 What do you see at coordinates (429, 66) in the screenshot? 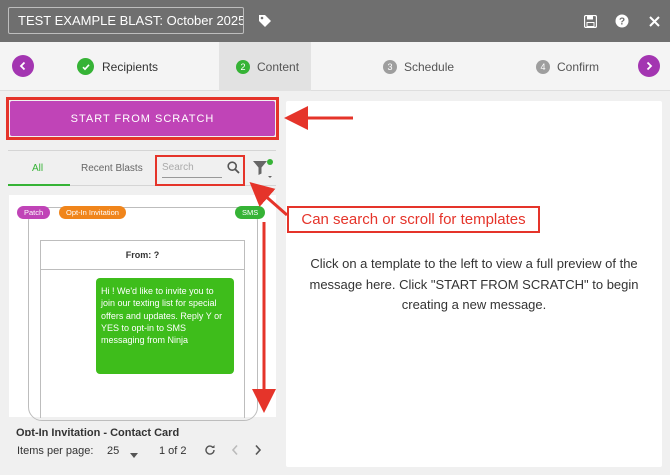
I see `step-label: Schedule` at bounding box center [429, 66].